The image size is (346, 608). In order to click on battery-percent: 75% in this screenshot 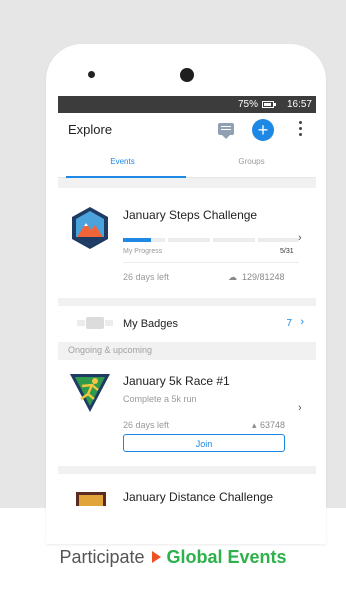, I will do `click(247, 104)`.